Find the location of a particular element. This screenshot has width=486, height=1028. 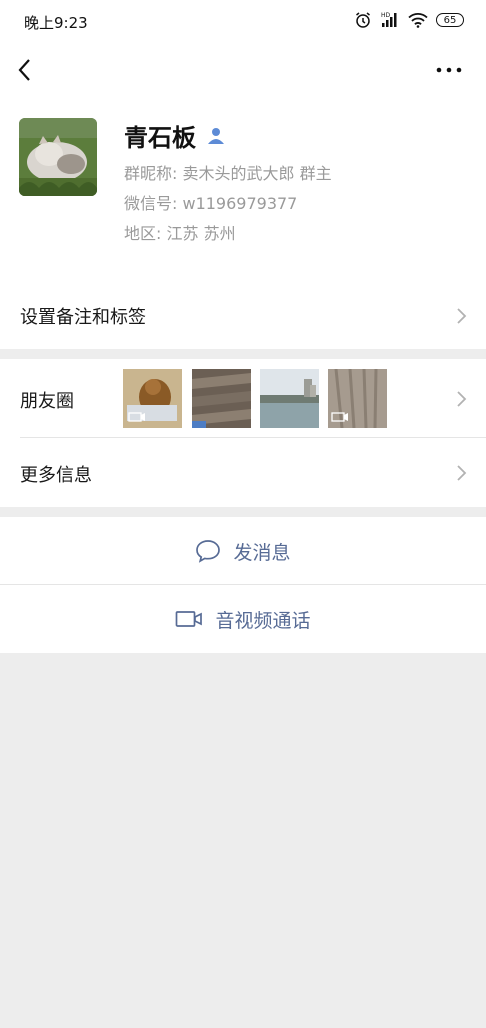

wechat-id: 微信号: w1196979377 is located at coordinates (211, 203).